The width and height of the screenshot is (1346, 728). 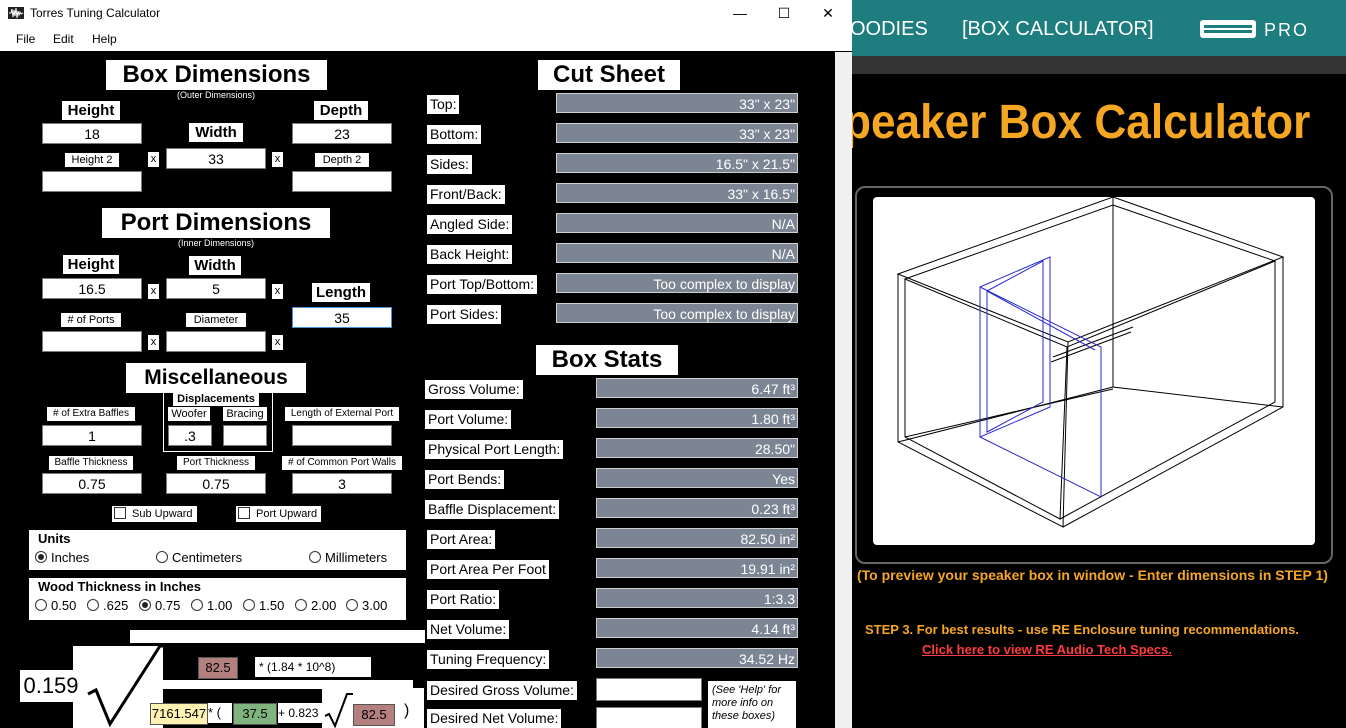 I want to click on units-inches-radio: Inches, so click(x=62, y=558).